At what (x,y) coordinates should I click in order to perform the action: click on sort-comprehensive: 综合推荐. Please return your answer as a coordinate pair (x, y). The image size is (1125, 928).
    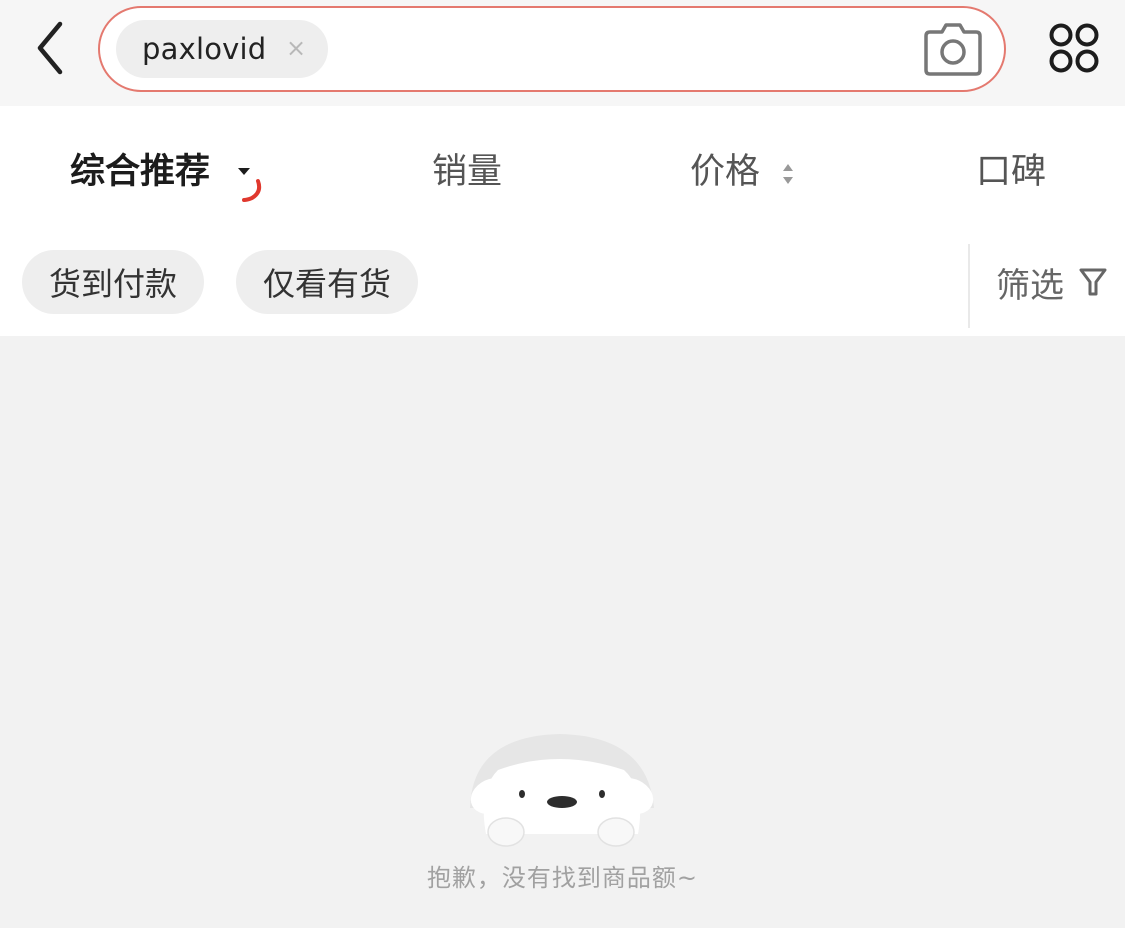
    Looking at the image, I should click on (140, 172).